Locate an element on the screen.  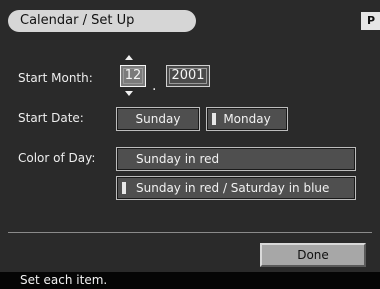
mode-badge: P is located at coordinates (370, 21).